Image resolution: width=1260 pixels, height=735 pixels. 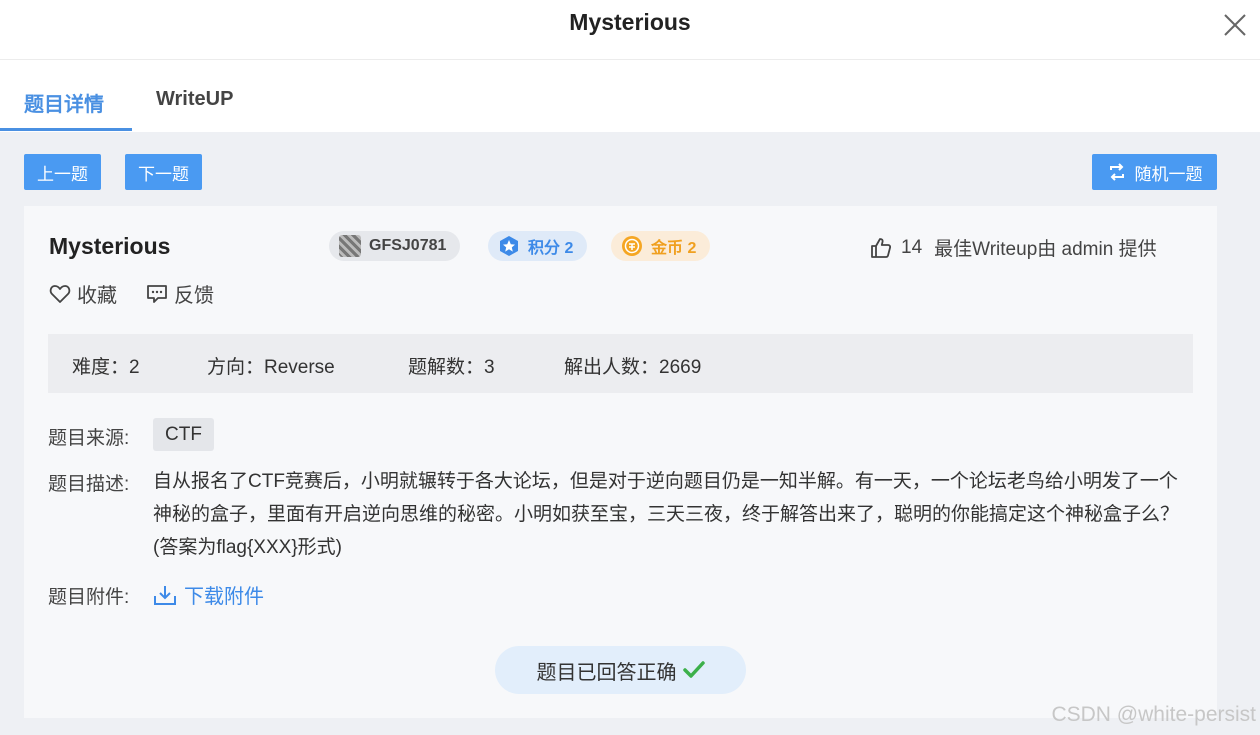 What do you see at coordinates (509, 246) in the screenshot?
I see `star-icon` at bounding box center [509, 246].